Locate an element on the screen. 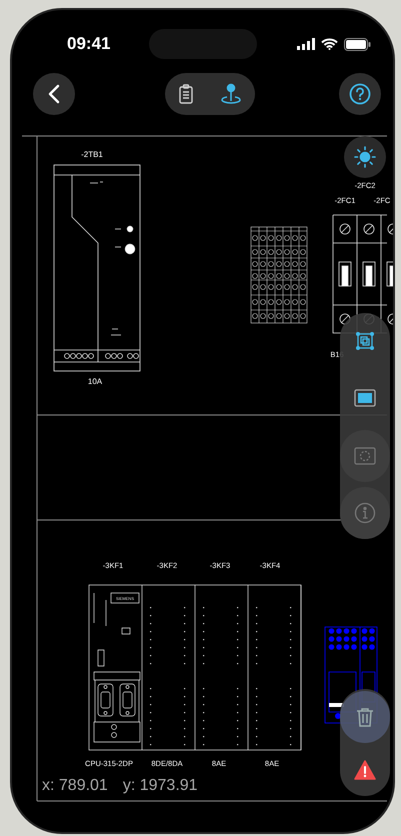 The width and height of the screenshot is (401, 836). back-button is located at coordinates (54, 93).